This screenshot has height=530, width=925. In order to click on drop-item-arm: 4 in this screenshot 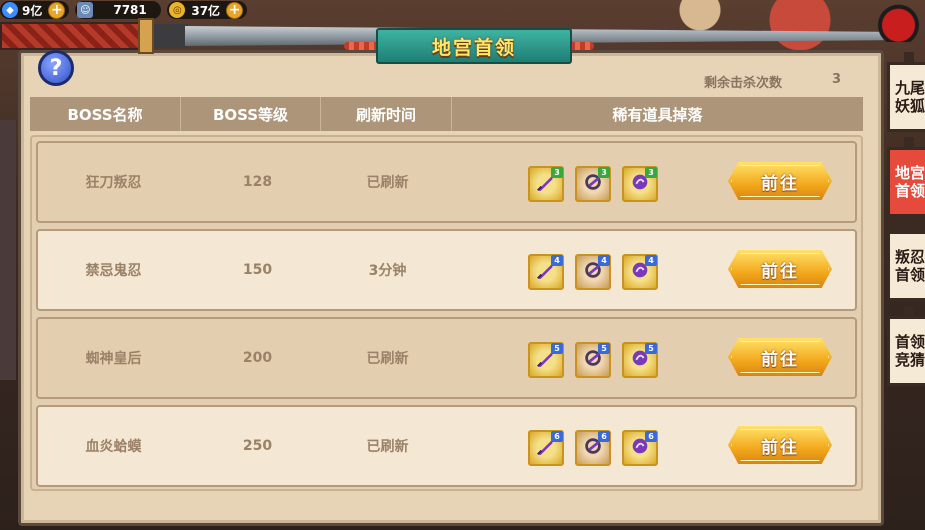, I will do `click(593, 272)`.